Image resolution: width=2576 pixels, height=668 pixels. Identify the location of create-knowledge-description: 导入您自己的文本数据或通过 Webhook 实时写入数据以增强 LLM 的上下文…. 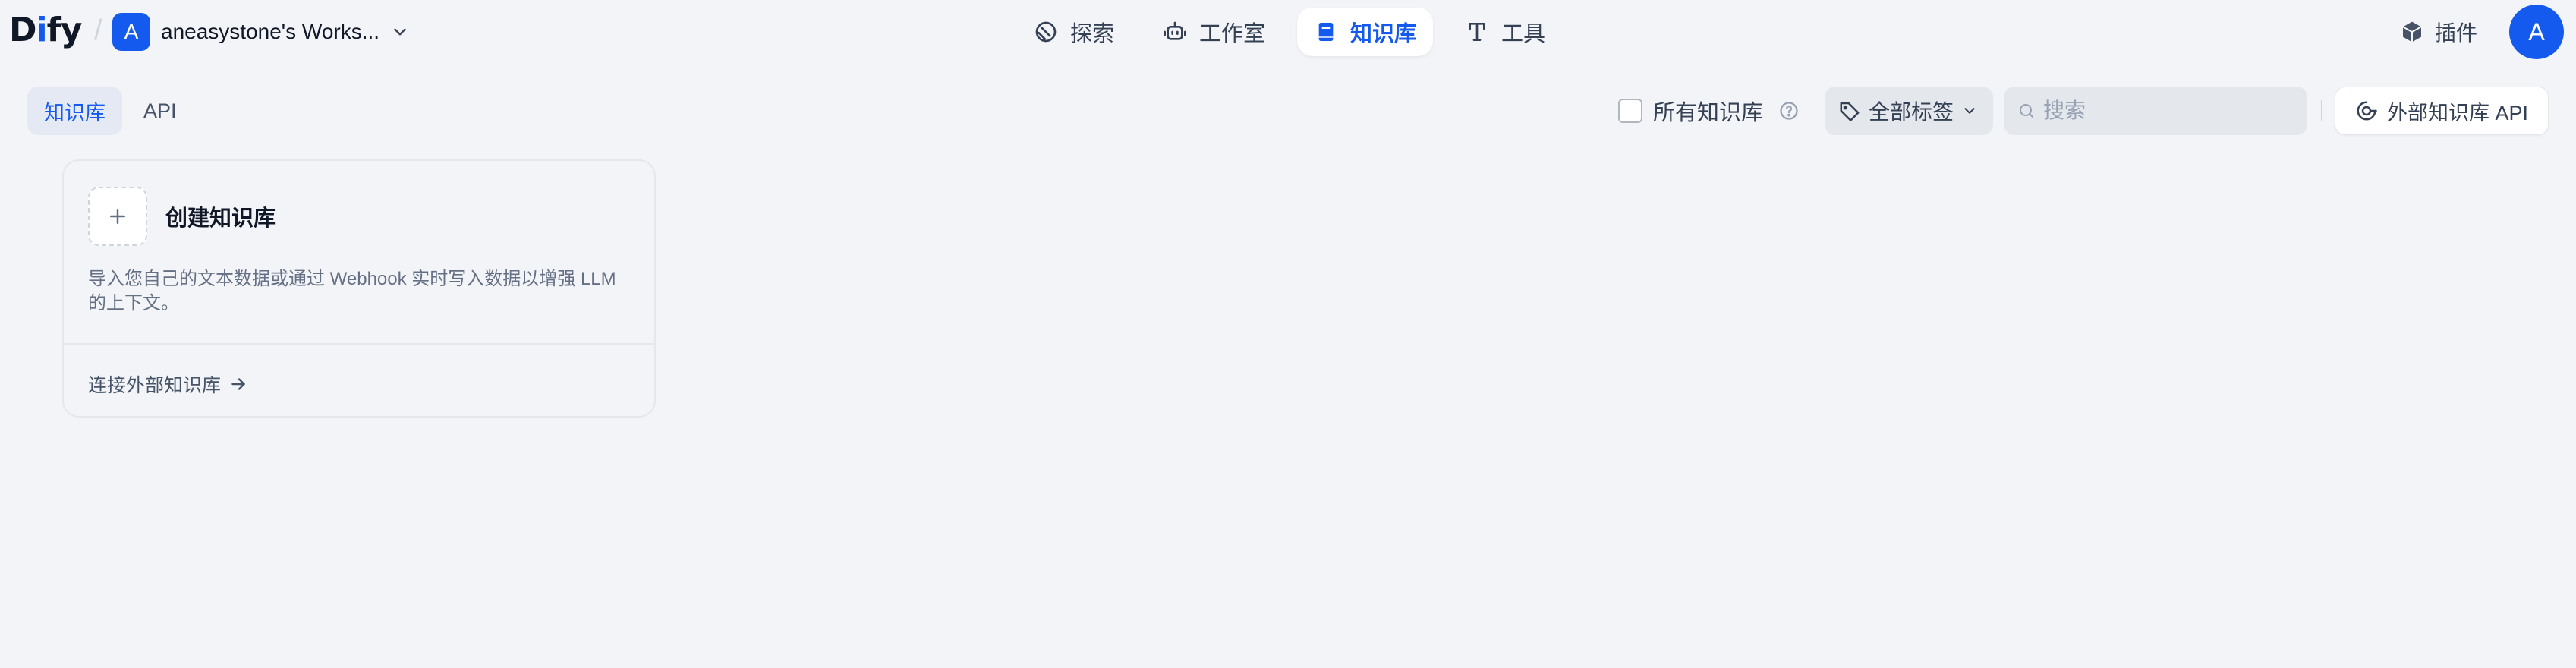
(352, 291).